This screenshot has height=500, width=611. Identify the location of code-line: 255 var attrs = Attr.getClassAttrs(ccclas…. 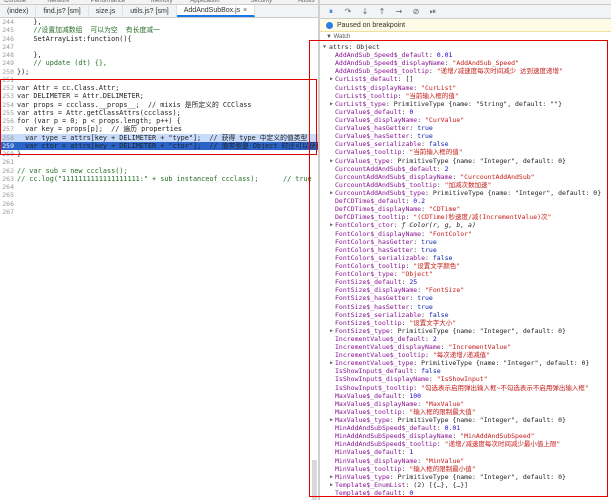
(159, 113).